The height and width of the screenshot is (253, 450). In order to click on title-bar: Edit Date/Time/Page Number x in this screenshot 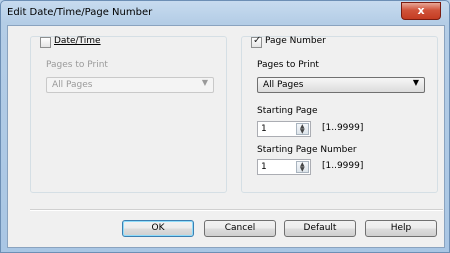, I will do `click(225, 13)`.